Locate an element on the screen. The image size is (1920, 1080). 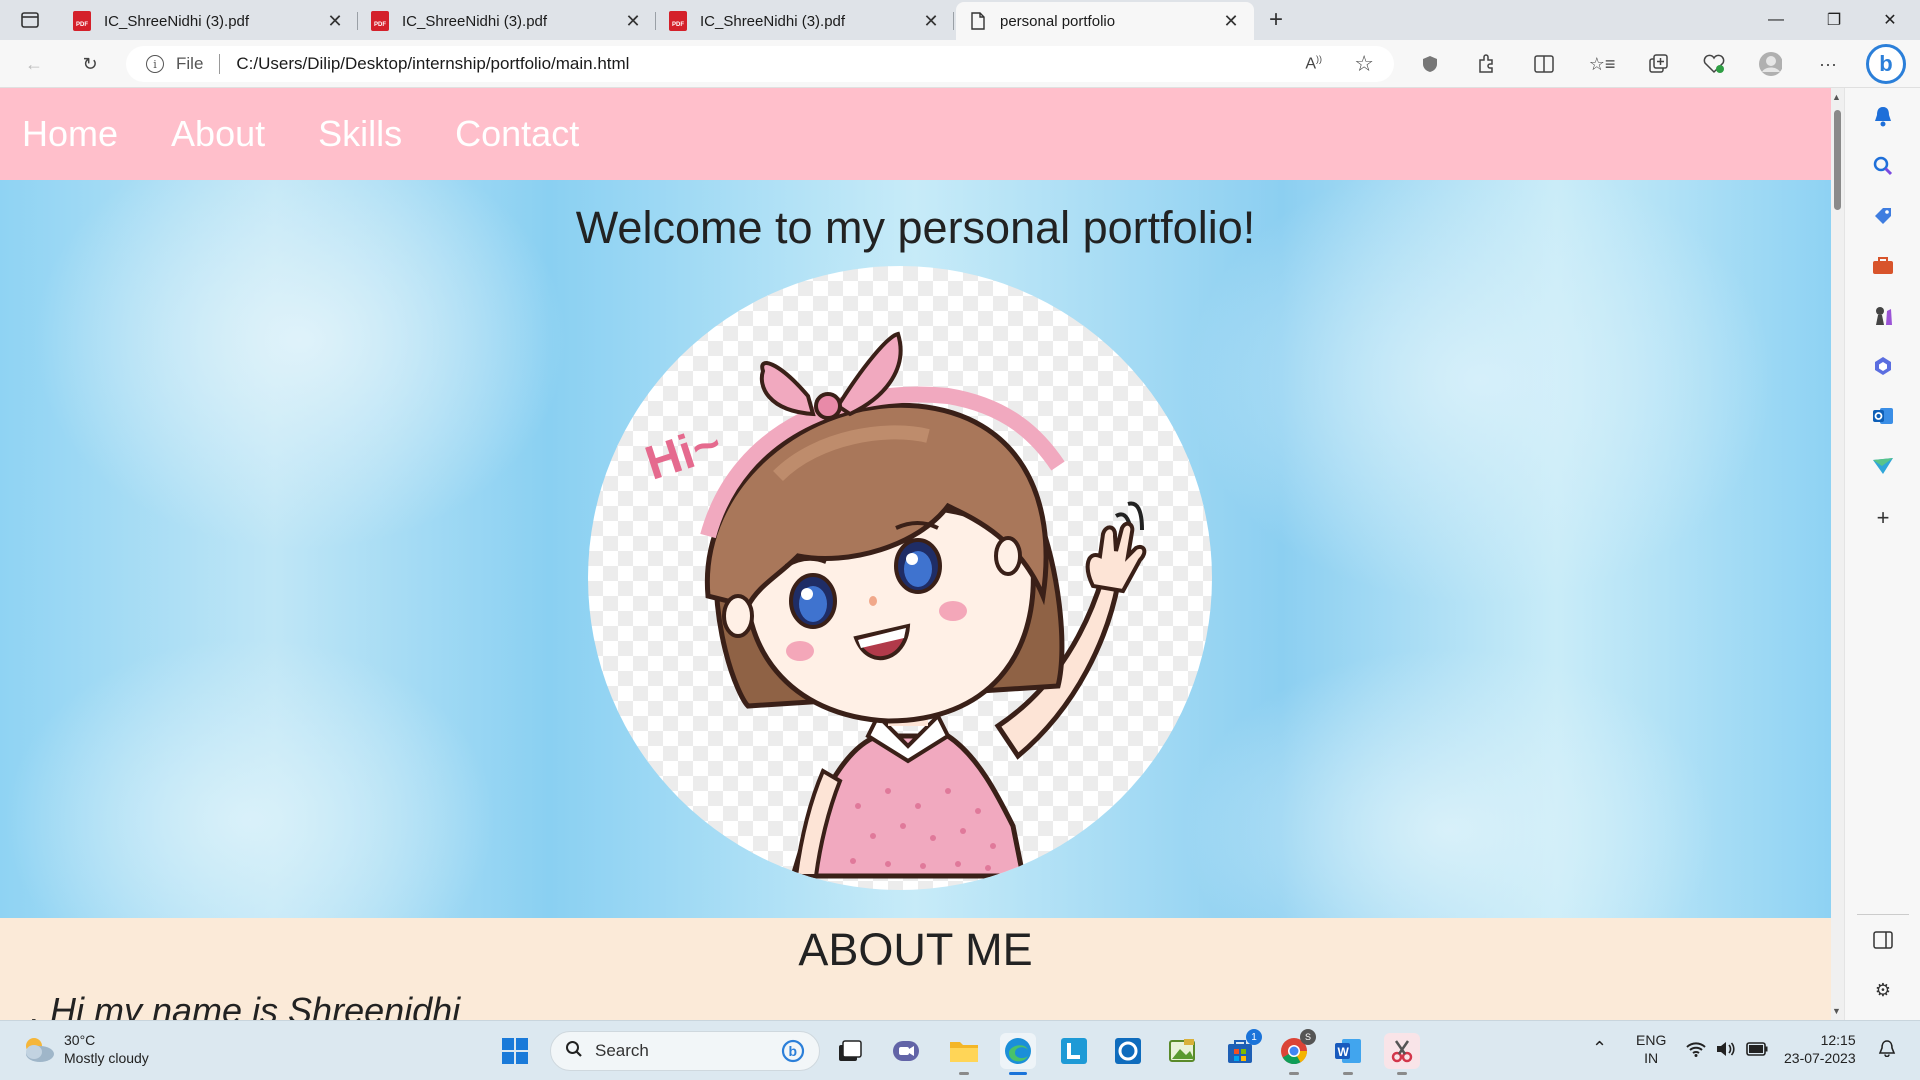
search-placeholder: Search is located at coordinates (622, 1050).